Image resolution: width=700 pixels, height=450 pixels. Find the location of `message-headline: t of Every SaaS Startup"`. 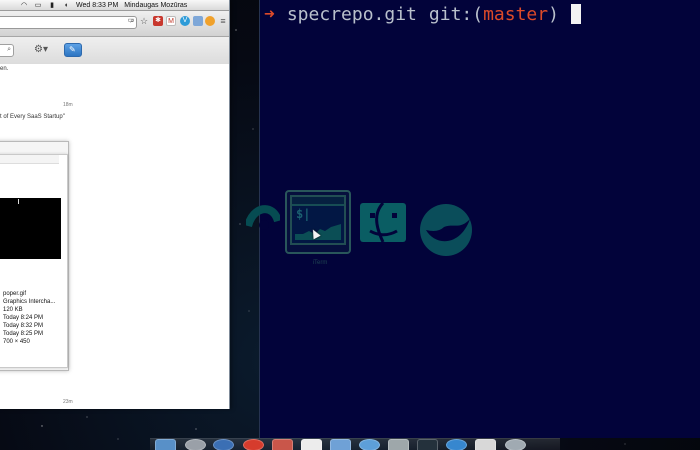

message-headline: t of Every SaaS Startup" is located at coordinates (32, 117).